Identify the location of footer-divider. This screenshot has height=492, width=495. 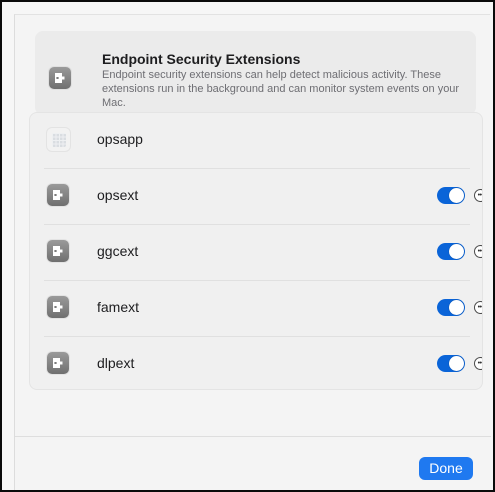
(253, 436).